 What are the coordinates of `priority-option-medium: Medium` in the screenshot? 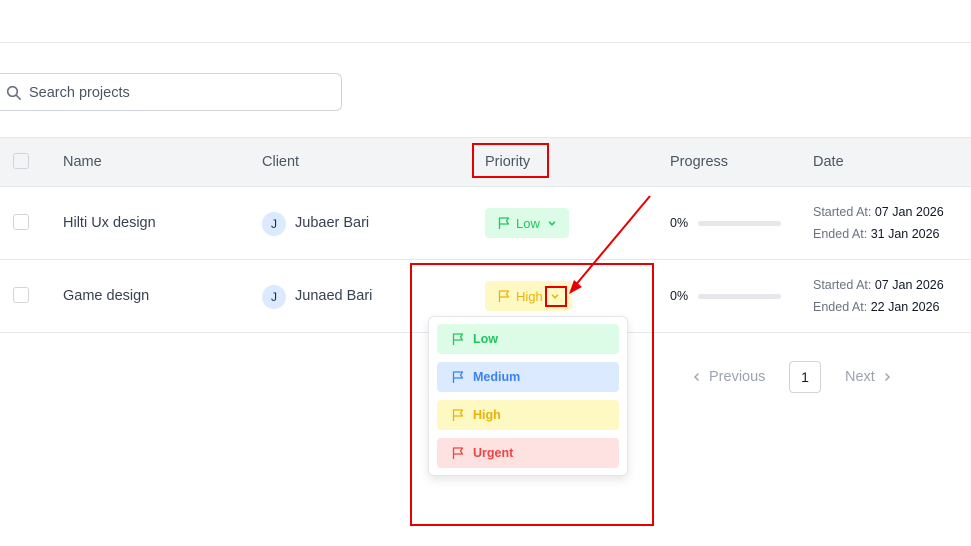 It's located at (528, 377).